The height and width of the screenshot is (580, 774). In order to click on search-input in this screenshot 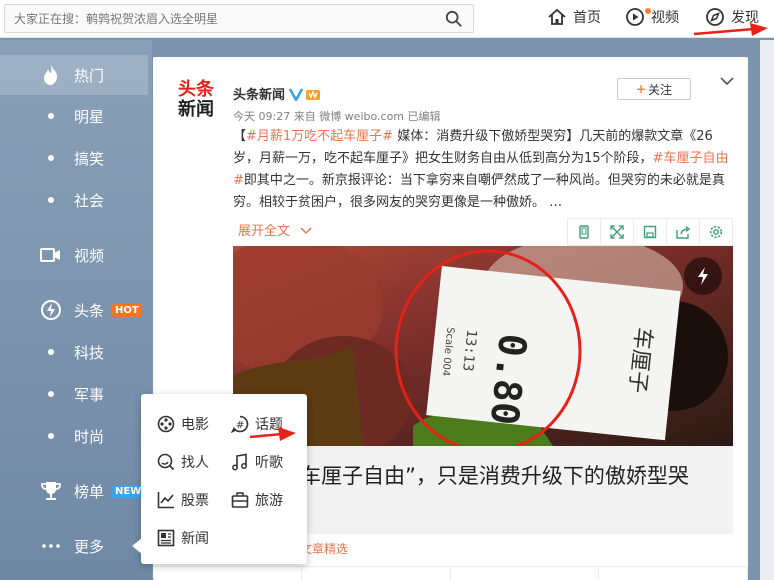, I will do `click(215, 18)`.